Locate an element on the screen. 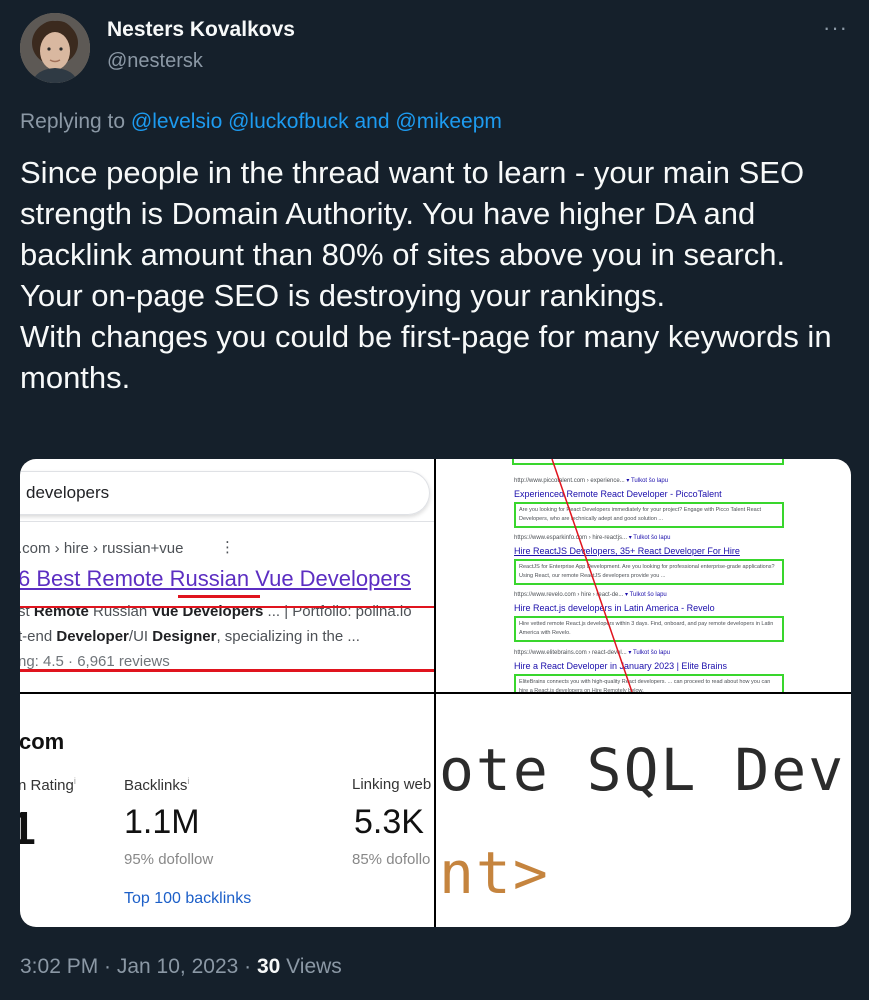 The height and width of the screenshot is (1000, 869). backlinks-value: 1.1M is located at coordinates (162, 822).